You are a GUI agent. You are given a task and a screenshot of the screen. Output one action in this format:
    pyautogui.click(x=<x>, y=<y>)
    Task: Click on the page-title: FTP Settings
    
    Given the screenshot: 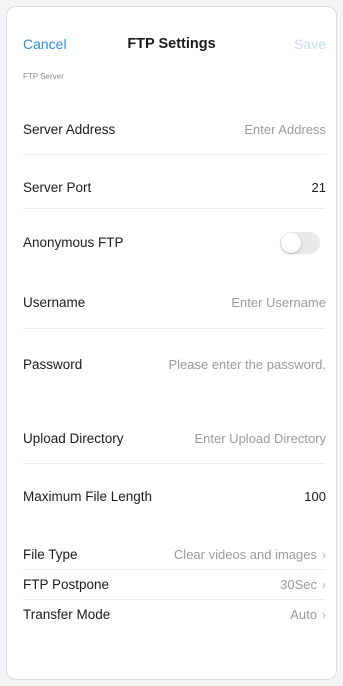 What is the action you would take?
    pyautogui.click(x=171, y=44)
    